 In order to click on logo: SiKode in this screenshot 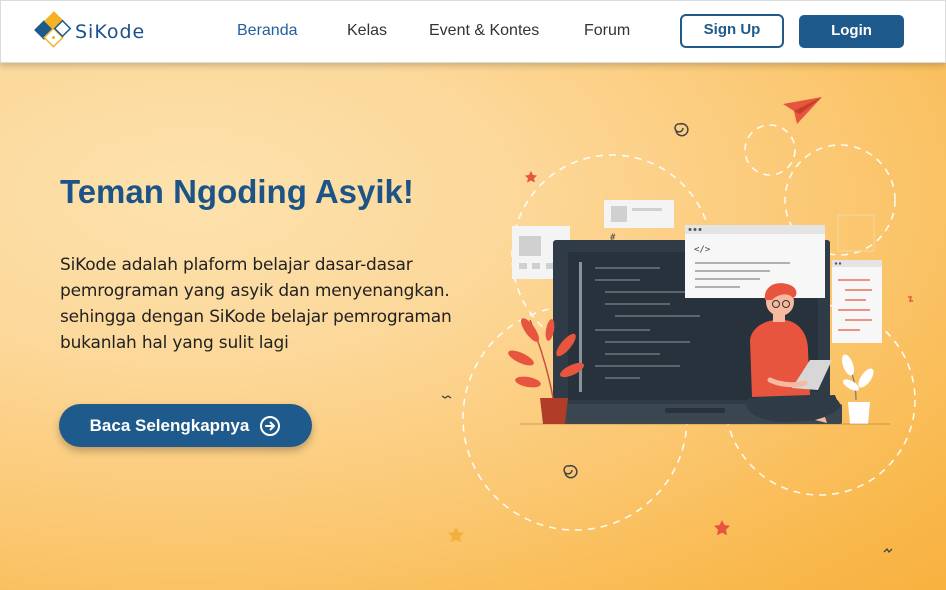, I will do `click(87, 32)`.